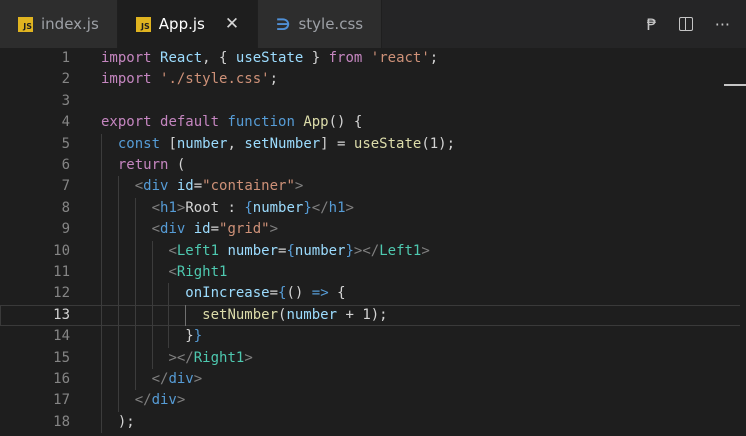 The height and width of the screenshot is (436, 746). I want to click on line-number: 16, so click(61, 379).